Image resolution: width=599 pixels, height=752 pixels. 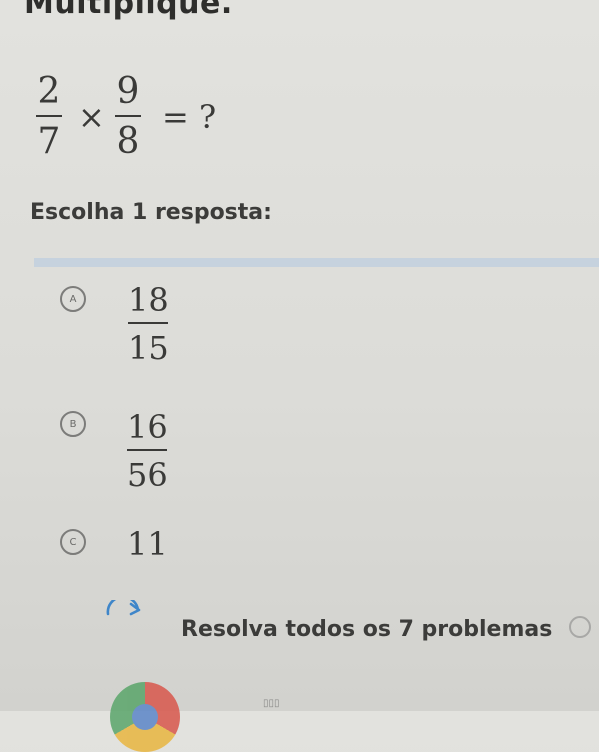 I want to click on question-fraction-b-numerator: 9, so click(x=128, y=91).